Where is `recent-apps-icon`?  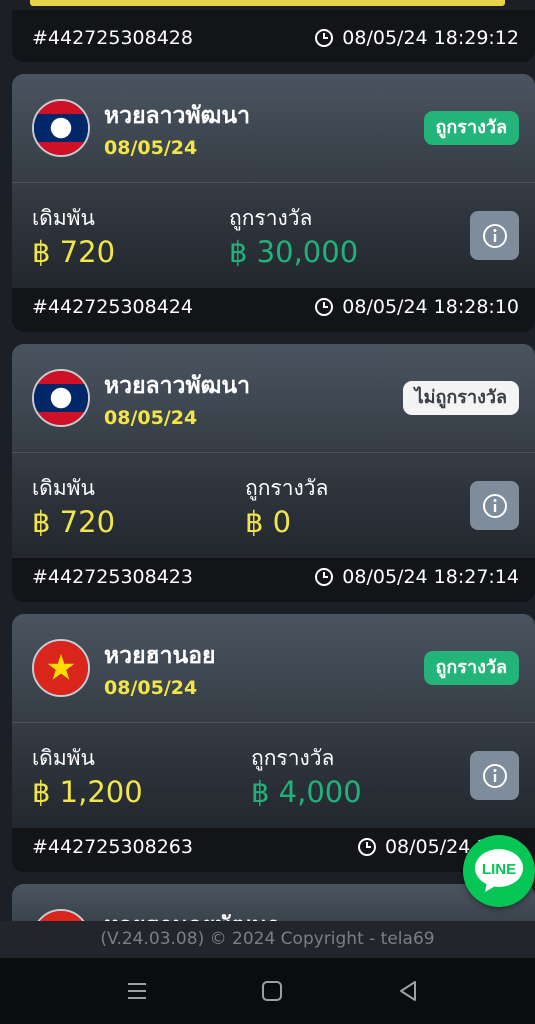 recent-apps-icon is located at coordinates (137, 991).